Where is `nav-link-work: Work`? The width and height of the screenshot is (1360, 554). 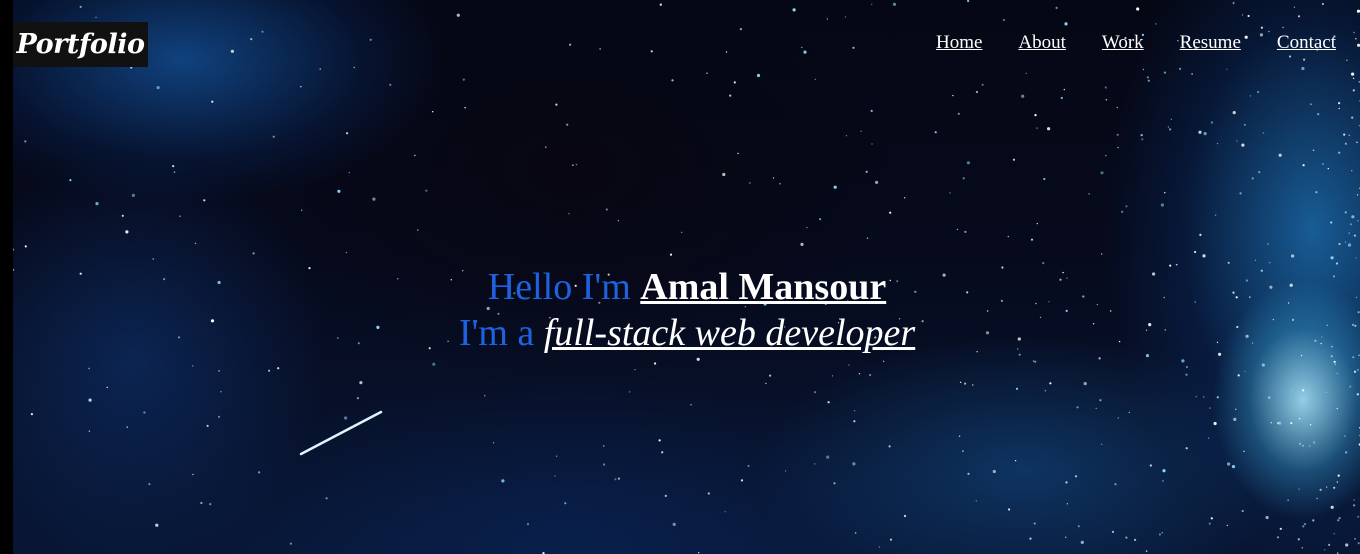
nav-link-work: Work is located at coordinates (1123, 43).